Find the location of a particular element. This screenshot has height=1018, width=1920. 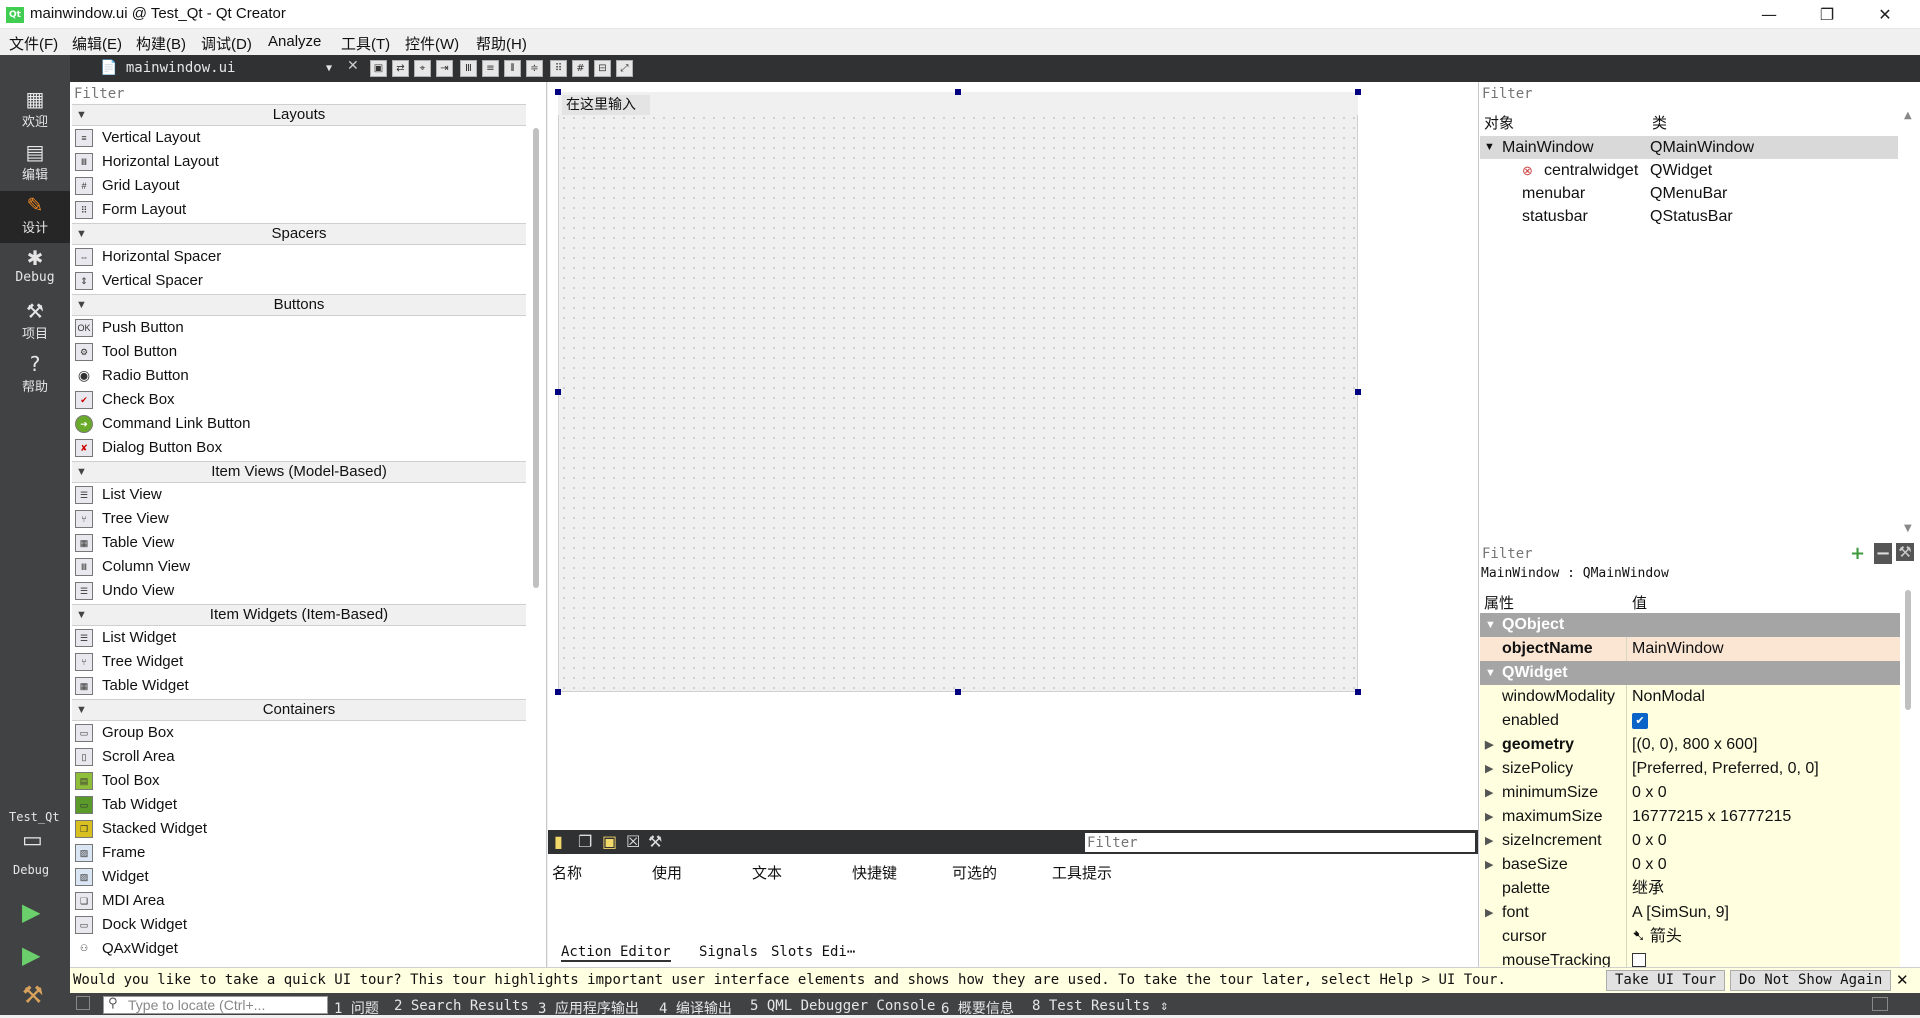

column-header-object: 对象 is located at coordinates (1499, 122).